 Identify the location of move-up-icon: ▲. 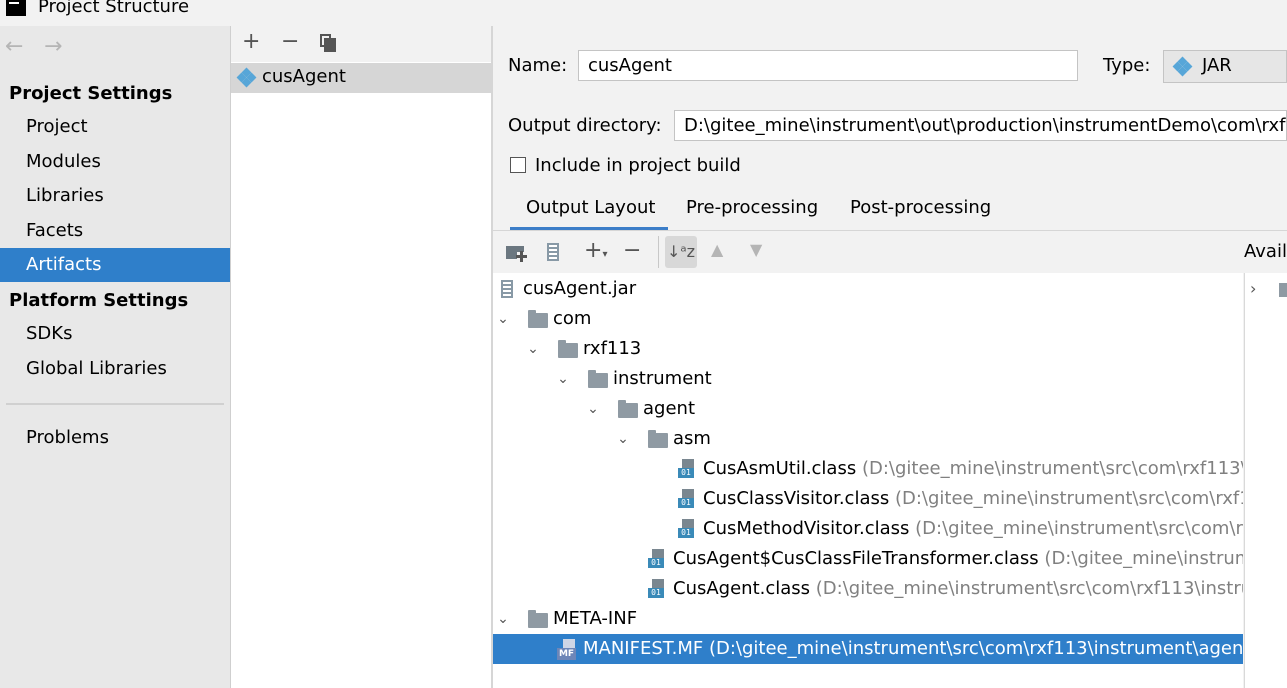
(717, 249).